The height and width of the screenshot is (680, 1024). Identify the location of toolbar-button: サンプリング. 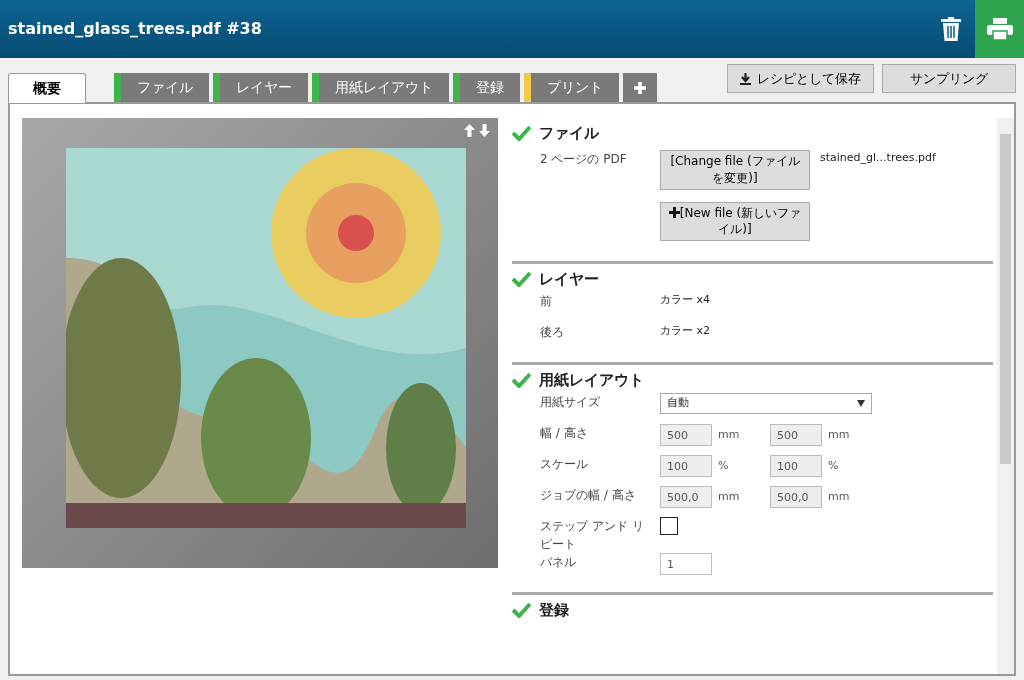
(949, 78).